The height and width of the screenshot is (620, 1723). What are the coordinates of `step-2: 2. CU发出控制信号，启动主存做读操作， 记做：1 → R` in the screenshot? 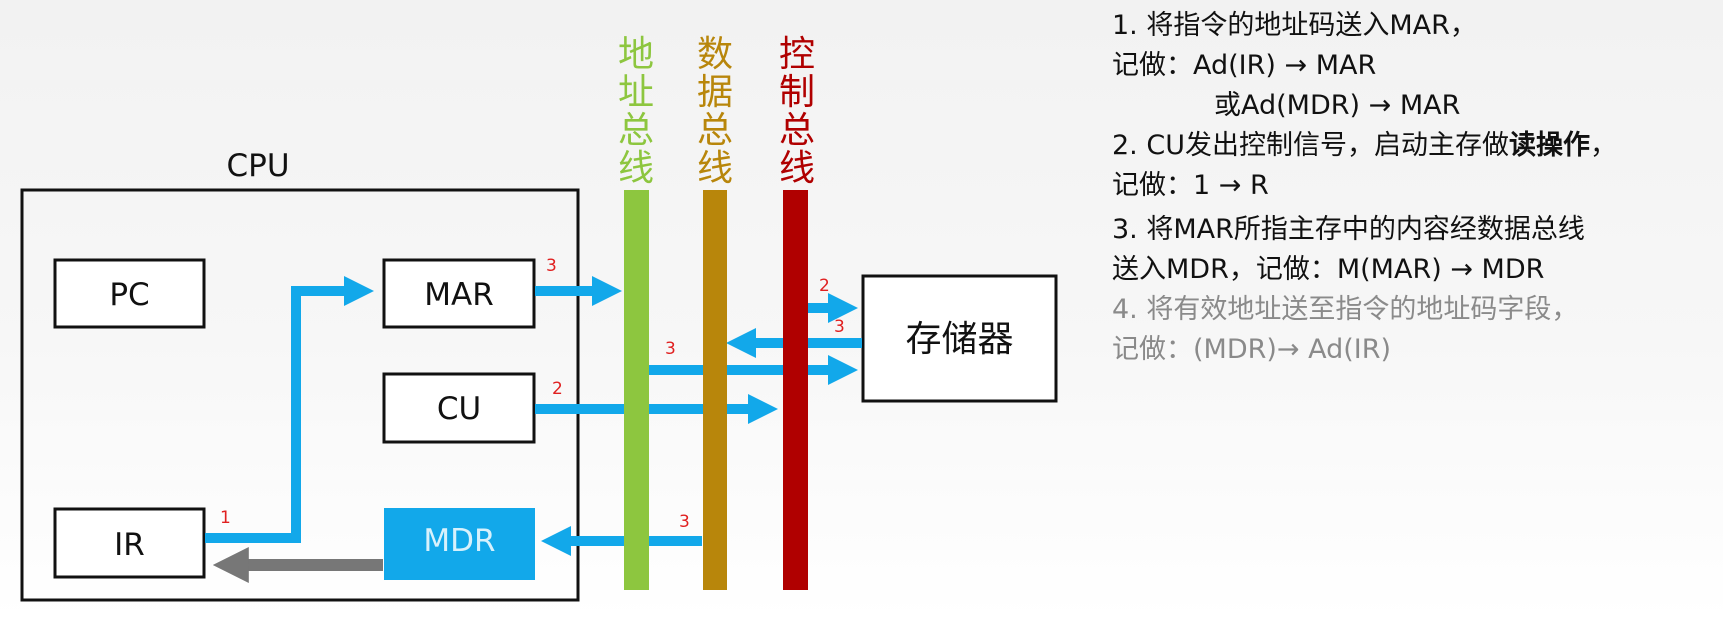 It's located at (1414, 166).